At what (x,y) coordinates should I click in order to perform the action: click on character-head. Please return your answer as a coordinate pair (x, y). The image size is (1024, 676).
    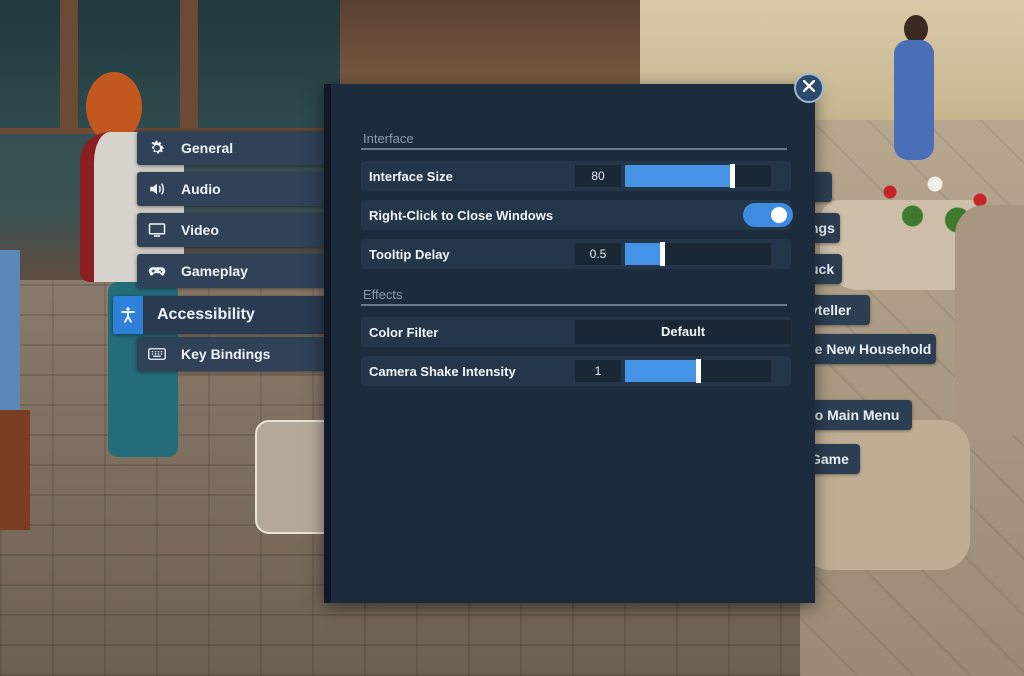
    Looking at the image, I should click on (916, 29).